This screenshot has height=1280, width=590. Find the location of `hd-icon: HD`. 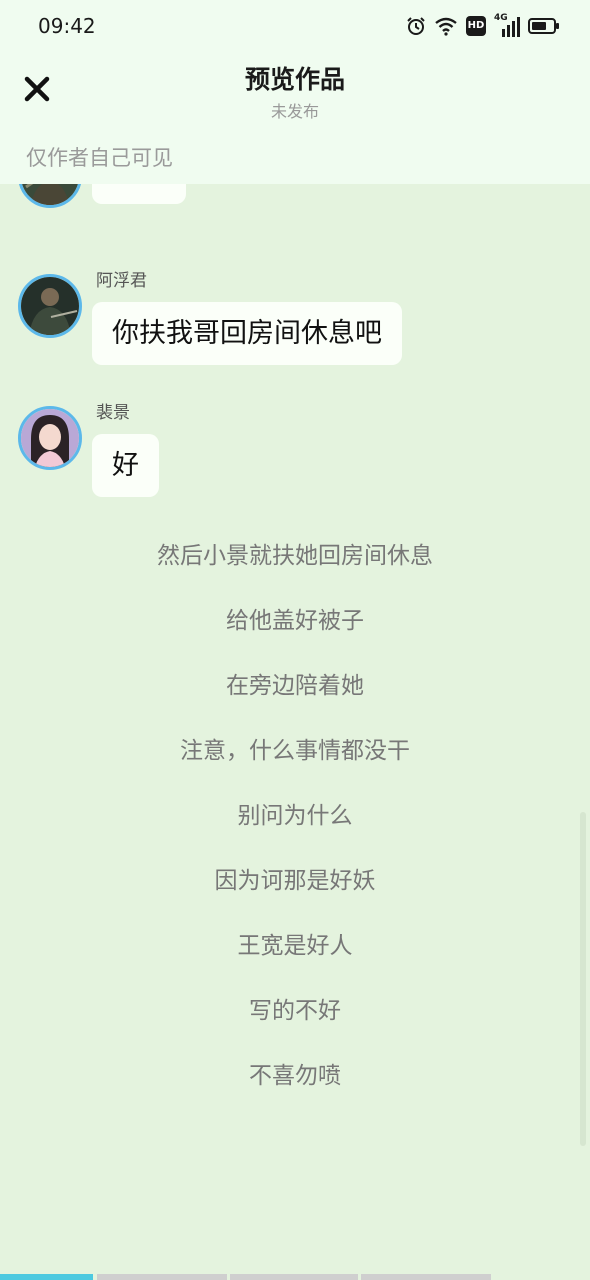

hd-icon: HD is located at coordinates (476, 26).